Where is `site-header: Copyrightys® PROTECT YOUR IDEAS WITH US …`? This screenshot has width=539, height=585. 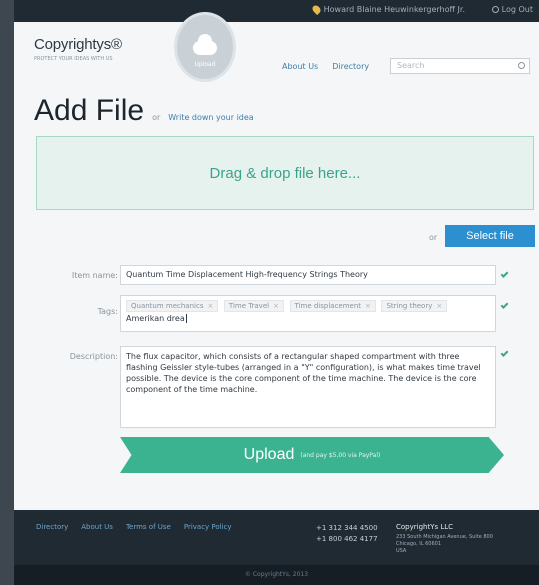
site-header: Copyrightys® PROTECT YOUR IDEAS WITH US … is located at coordinates (276, 50).